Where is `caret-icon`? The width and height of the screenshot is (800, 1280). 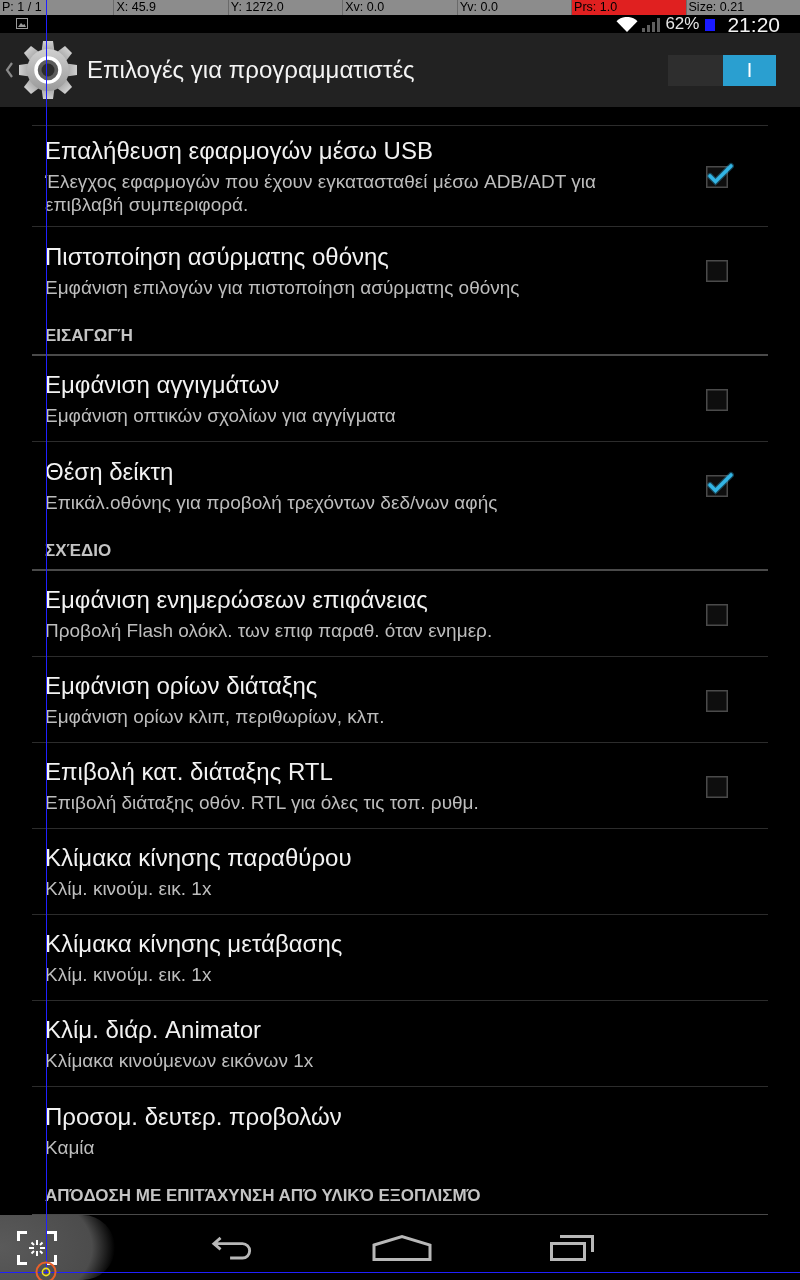 caret-icon is located at coordinates (9, 70).